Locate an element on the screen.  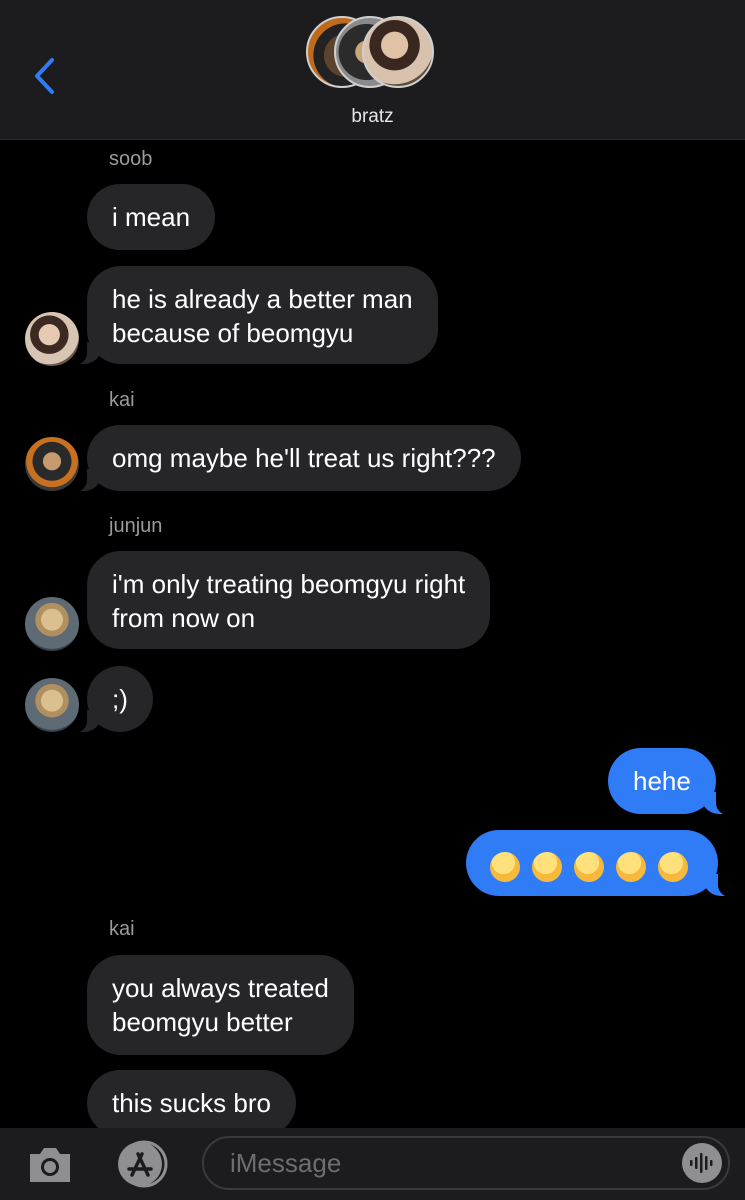
chevron-left-icon is located at coordinates (44, 76).